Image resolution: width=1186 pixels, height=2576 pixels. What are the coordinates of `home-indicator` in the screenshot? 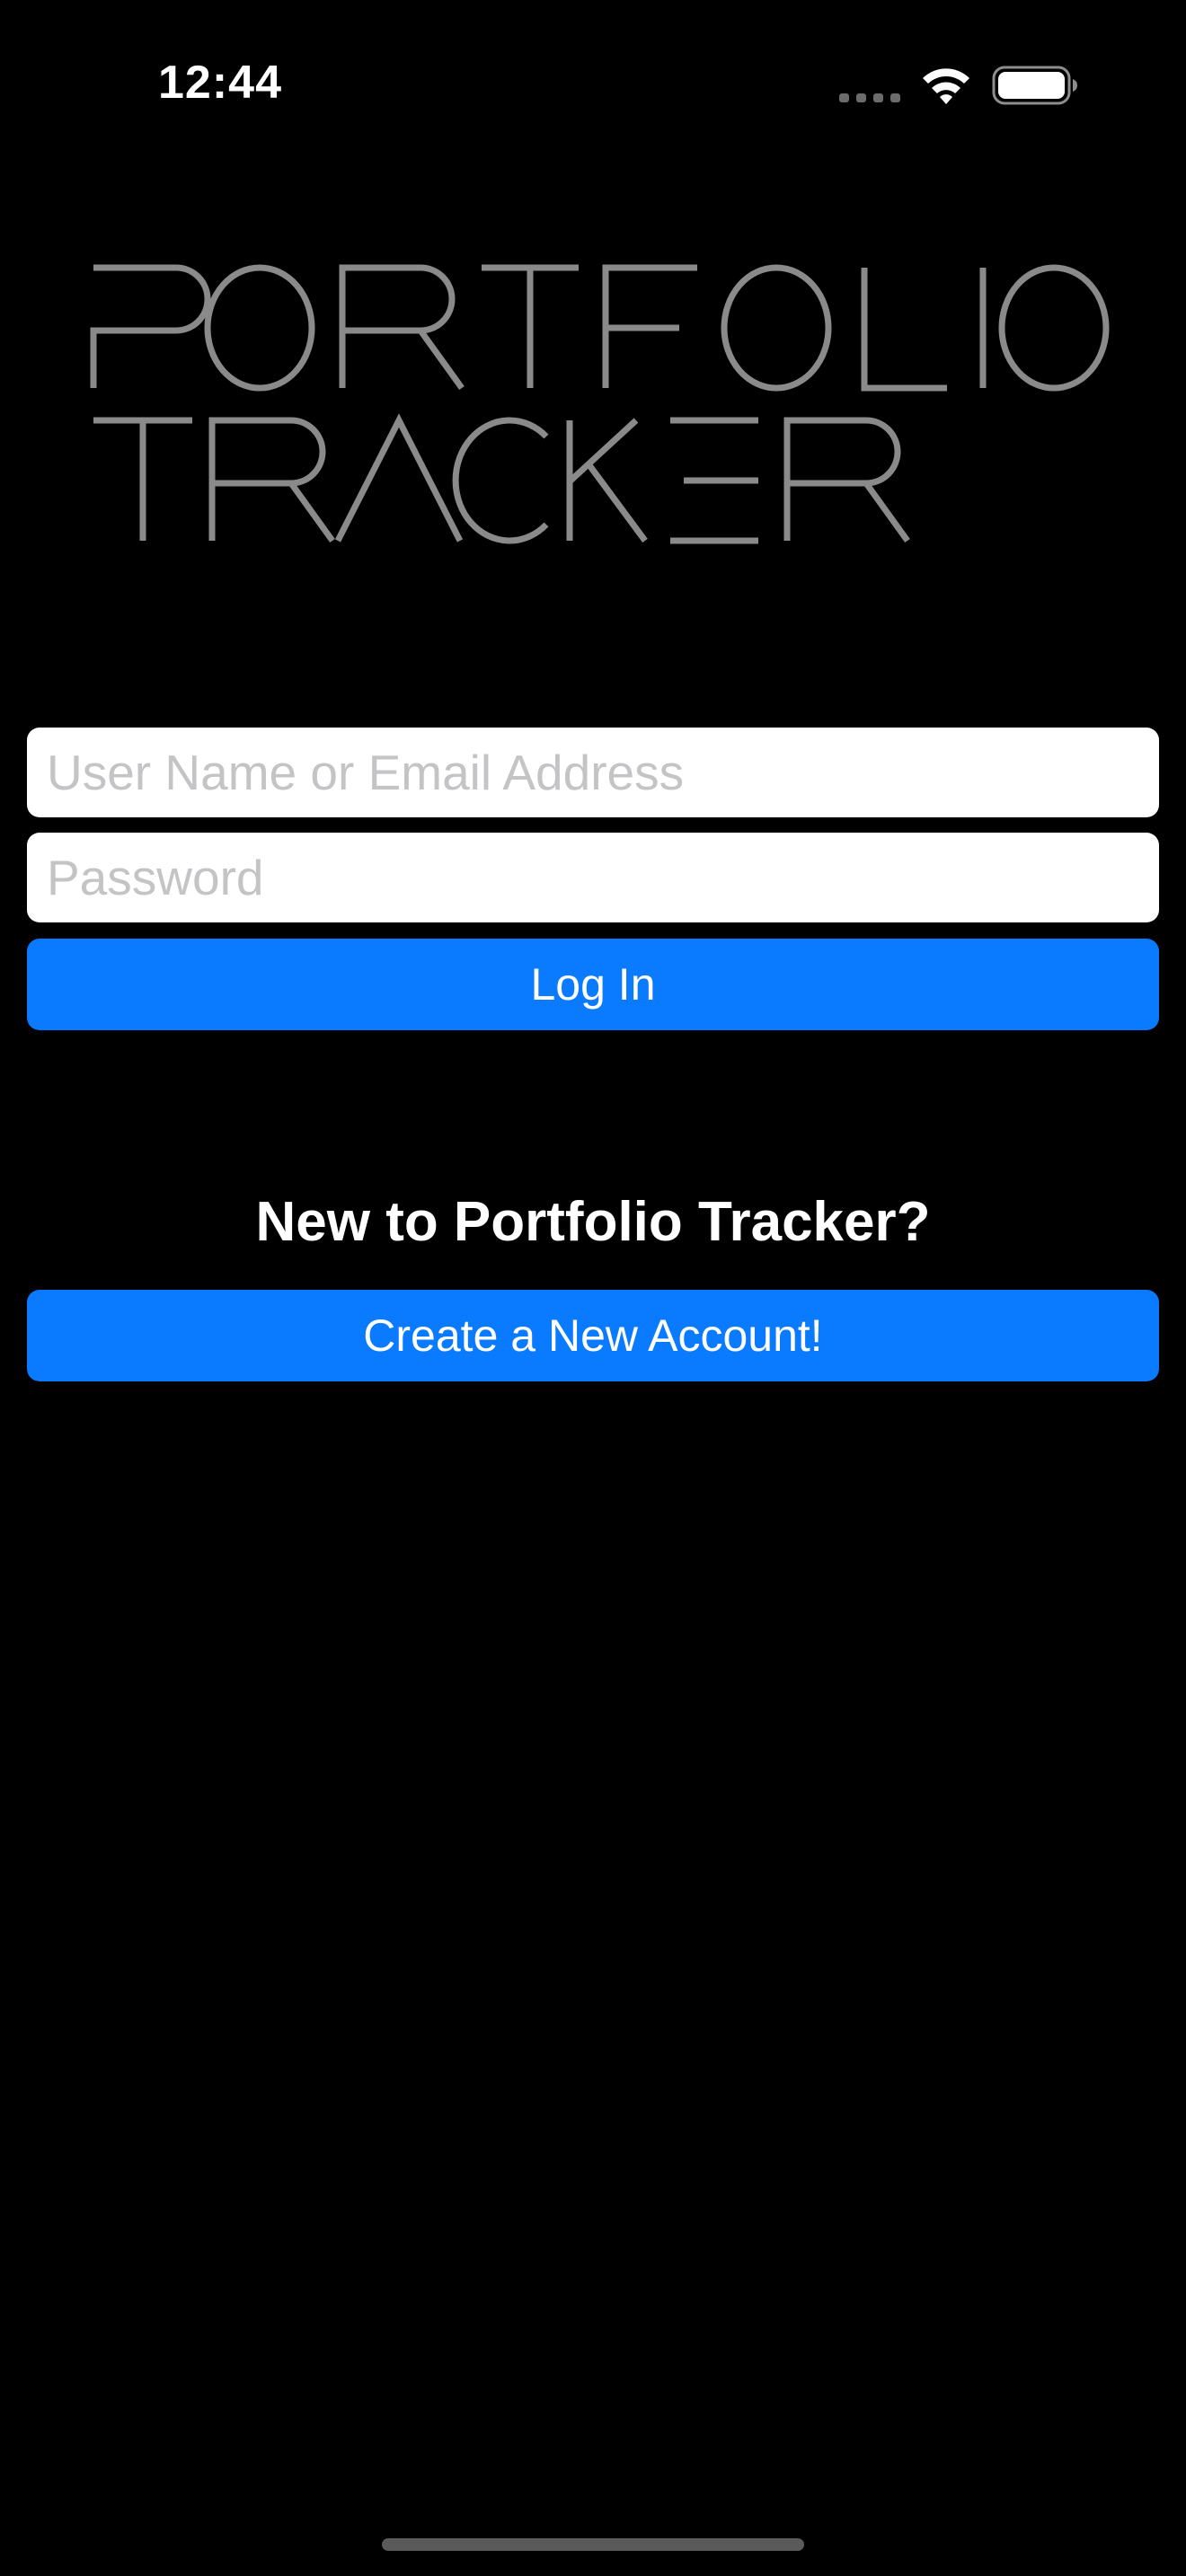 It's located at (593, 2544).